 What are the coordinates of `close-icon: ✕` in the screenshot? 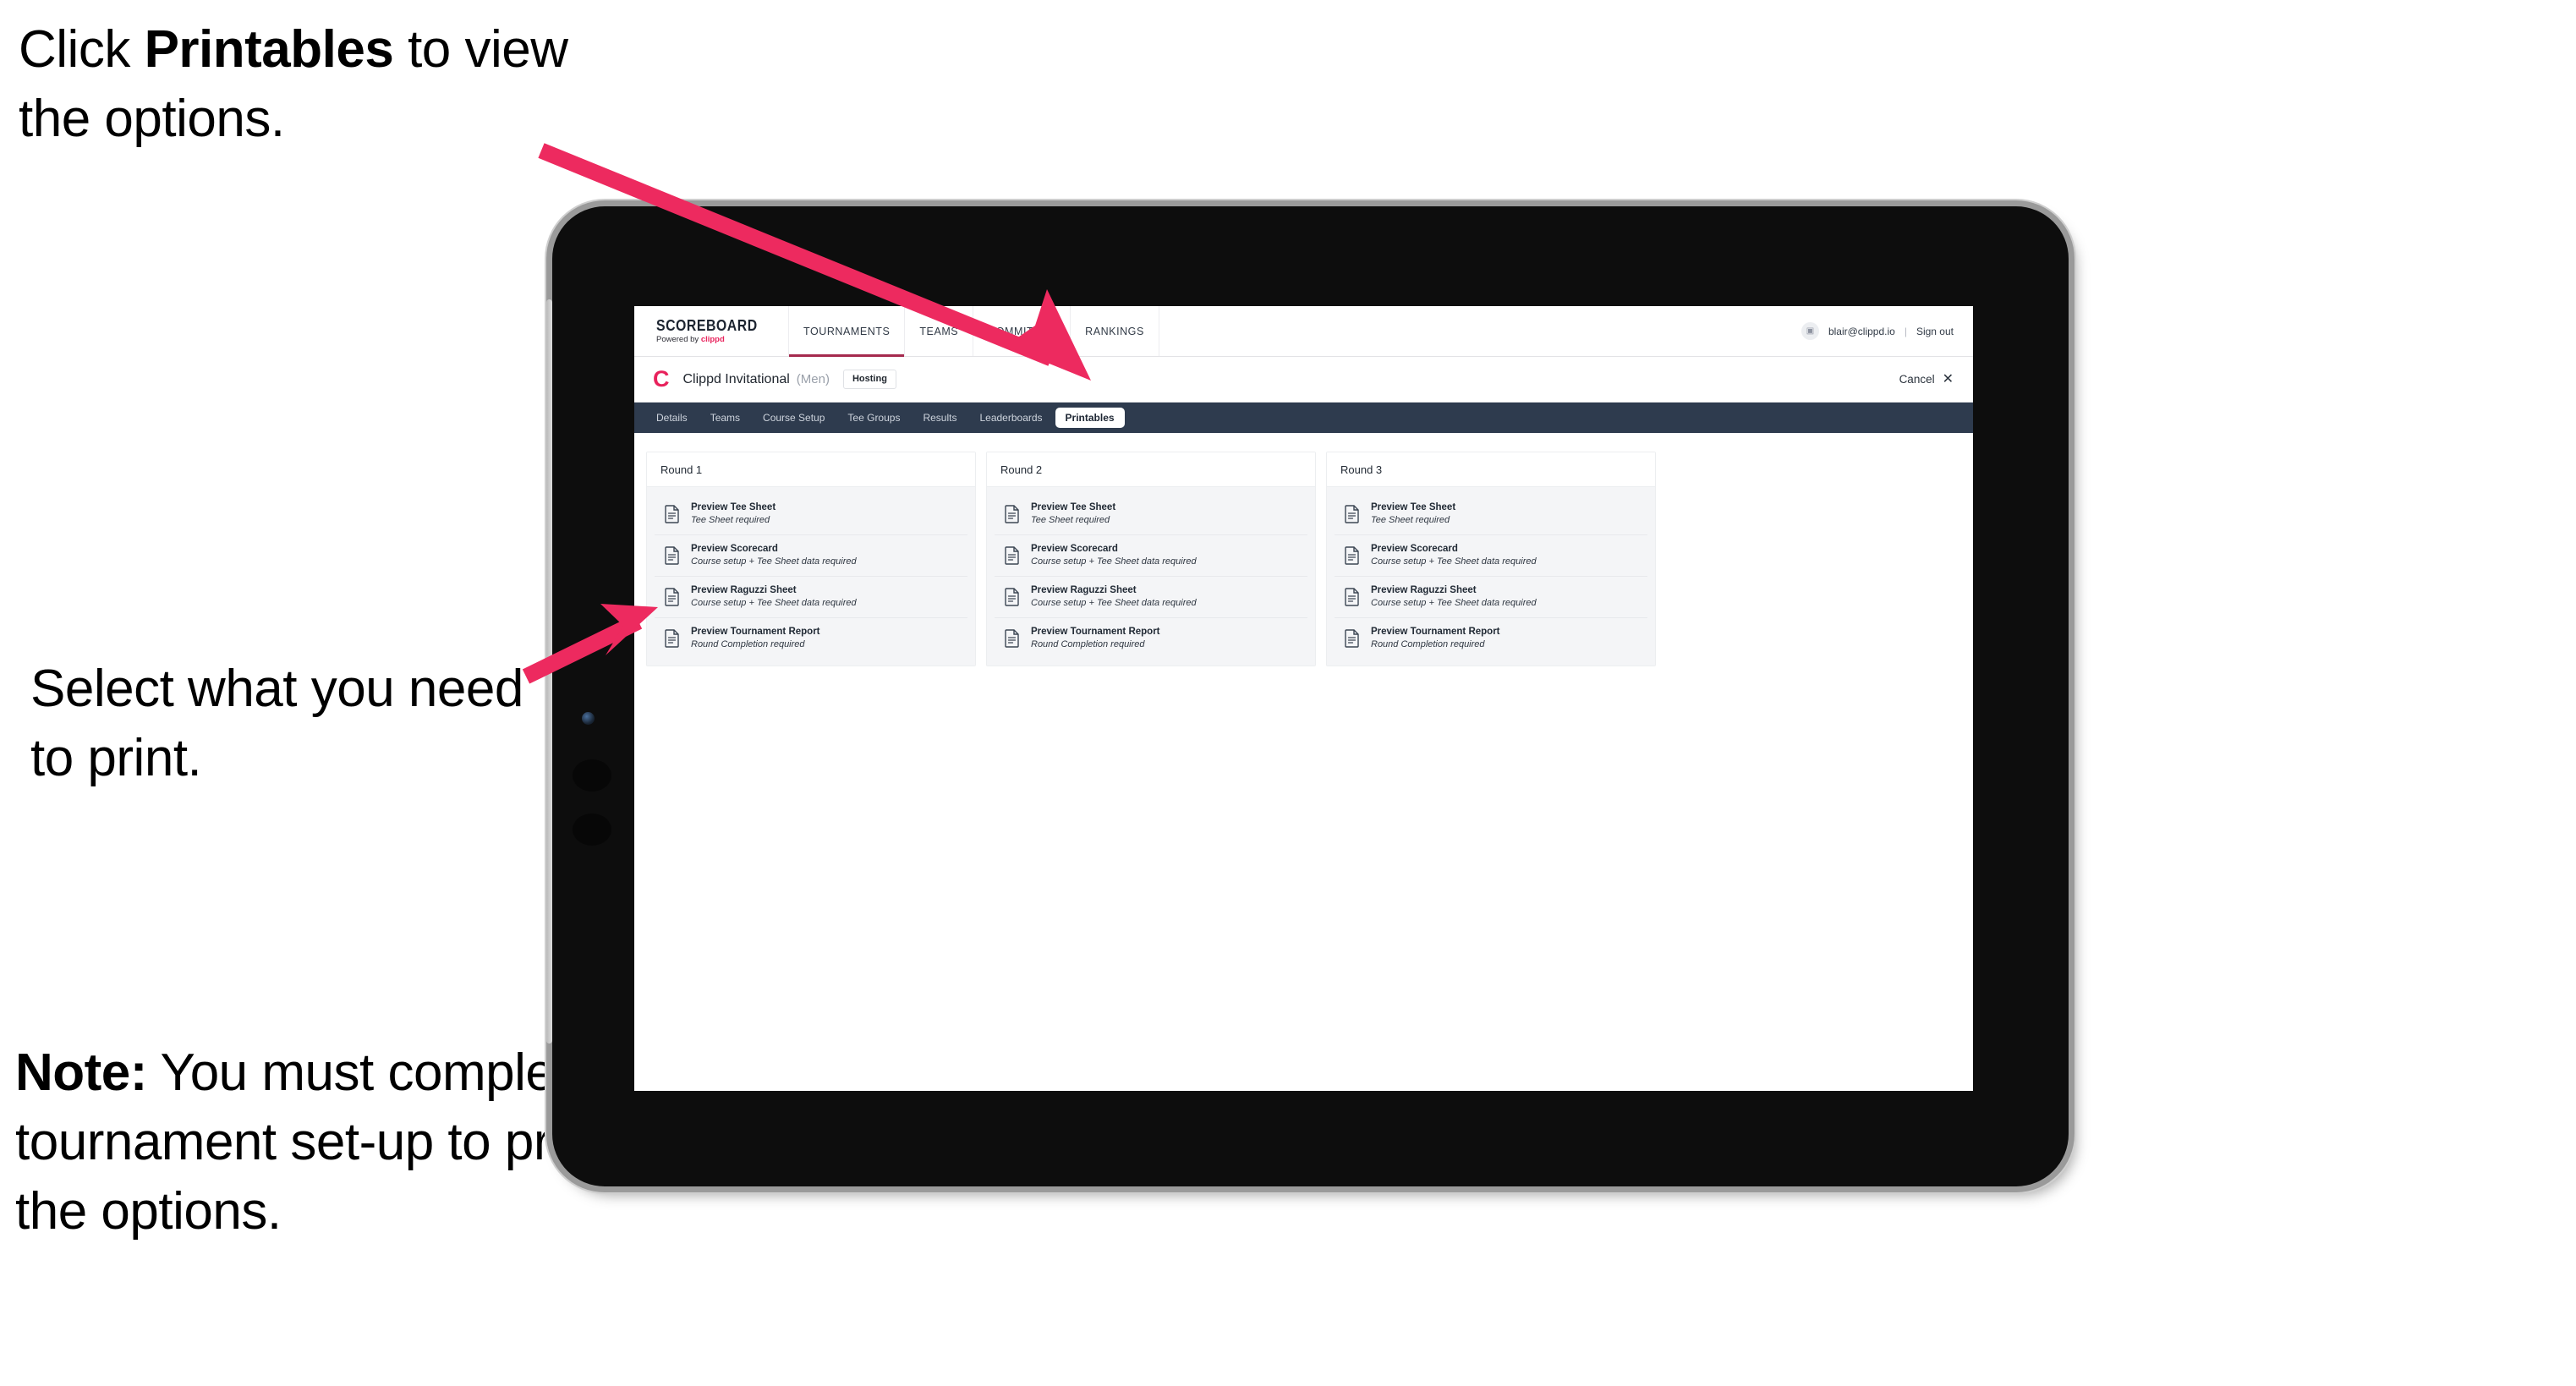 It's located at (1948, 378).